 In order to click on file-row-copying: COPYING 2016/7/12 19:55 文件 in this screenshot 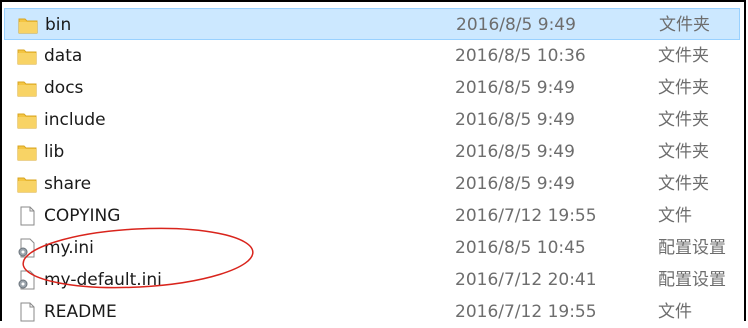, I will do `click(376, 216)`.